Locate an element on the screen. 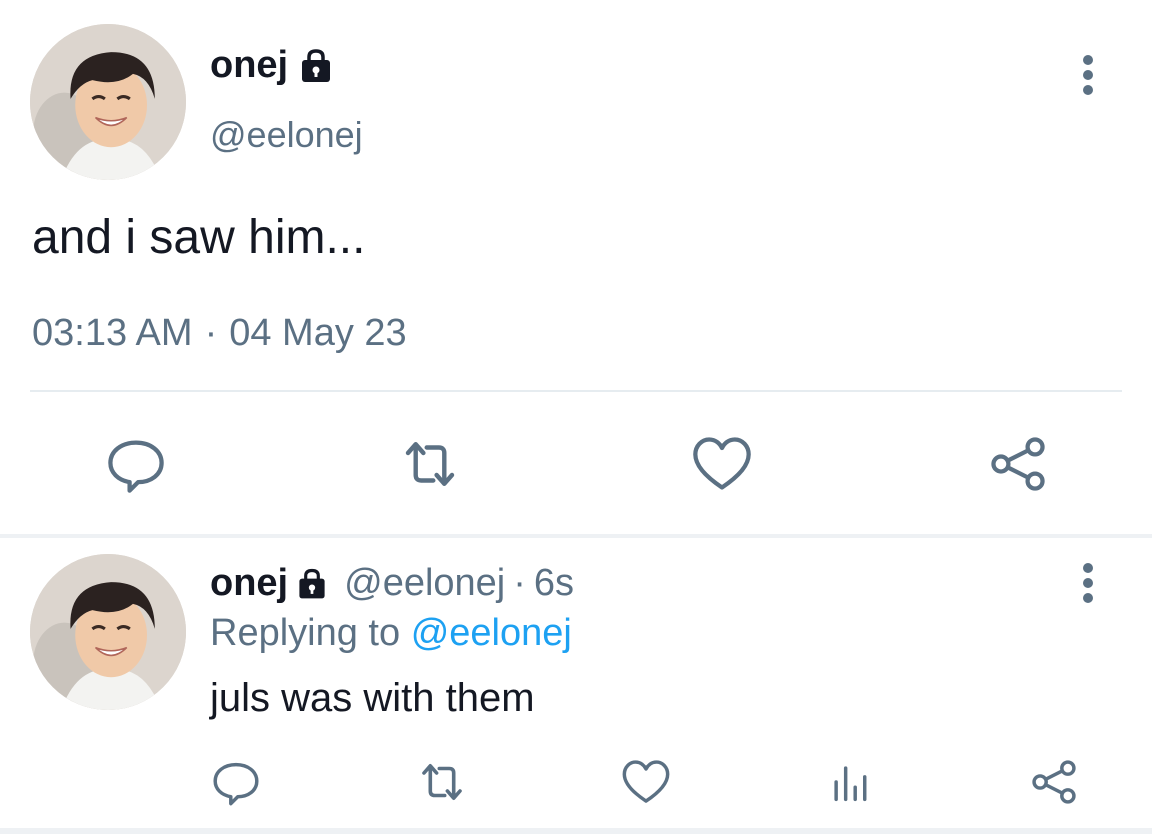  reply-handle: @eelonej is located at coordinates (424, 583).